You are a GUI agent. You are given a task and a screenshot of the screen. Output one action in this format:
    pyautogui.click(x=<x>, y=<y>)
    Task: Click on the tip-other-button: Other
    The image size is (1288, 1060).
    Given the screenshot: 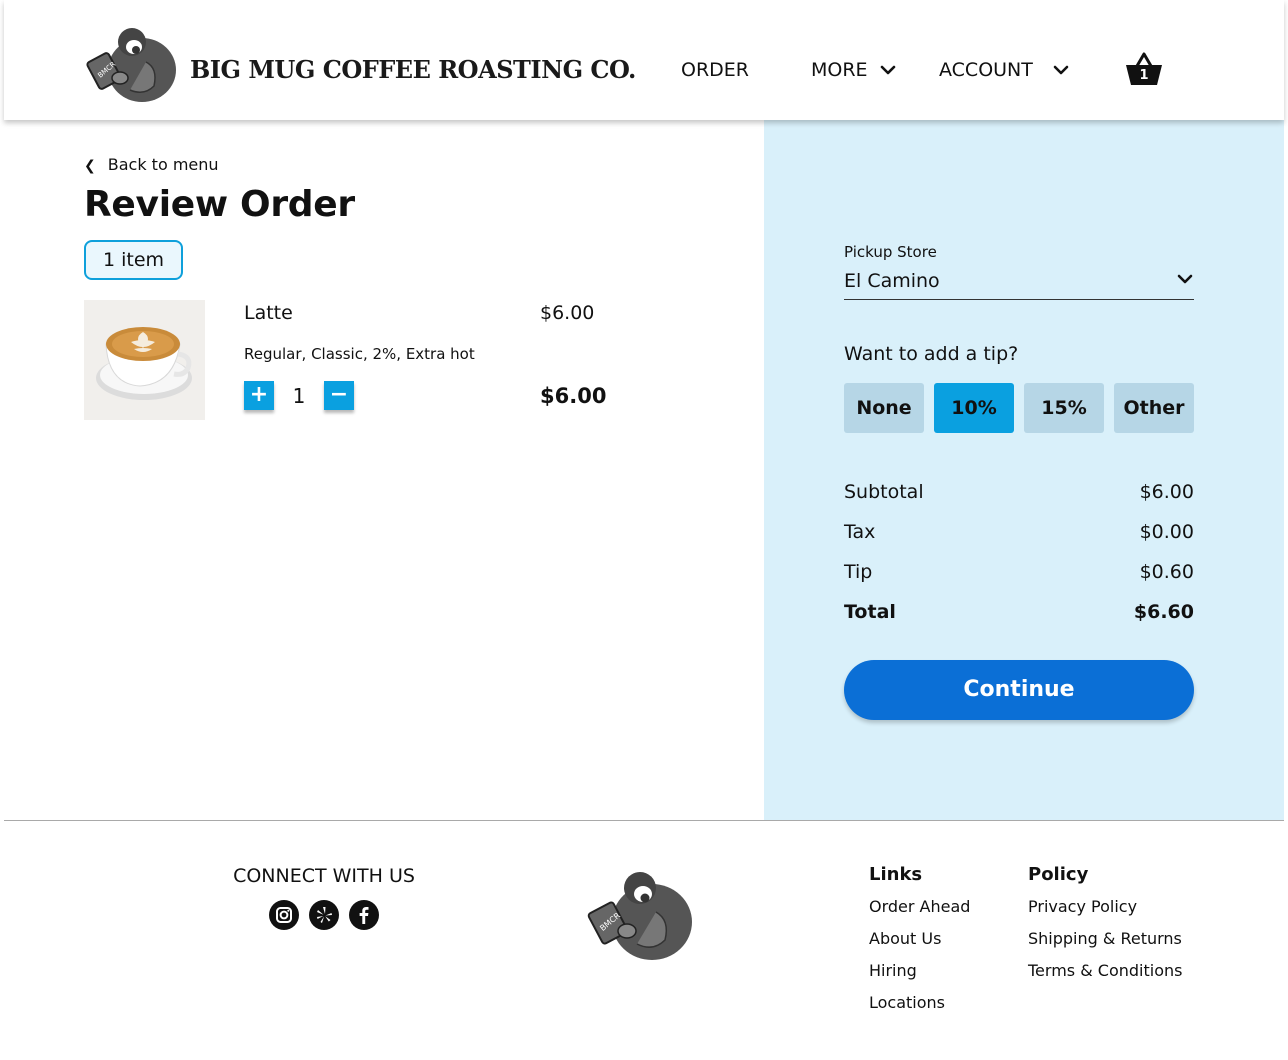 What is the action you would take?
    pyautogui.click(x=1154, y=408)
    